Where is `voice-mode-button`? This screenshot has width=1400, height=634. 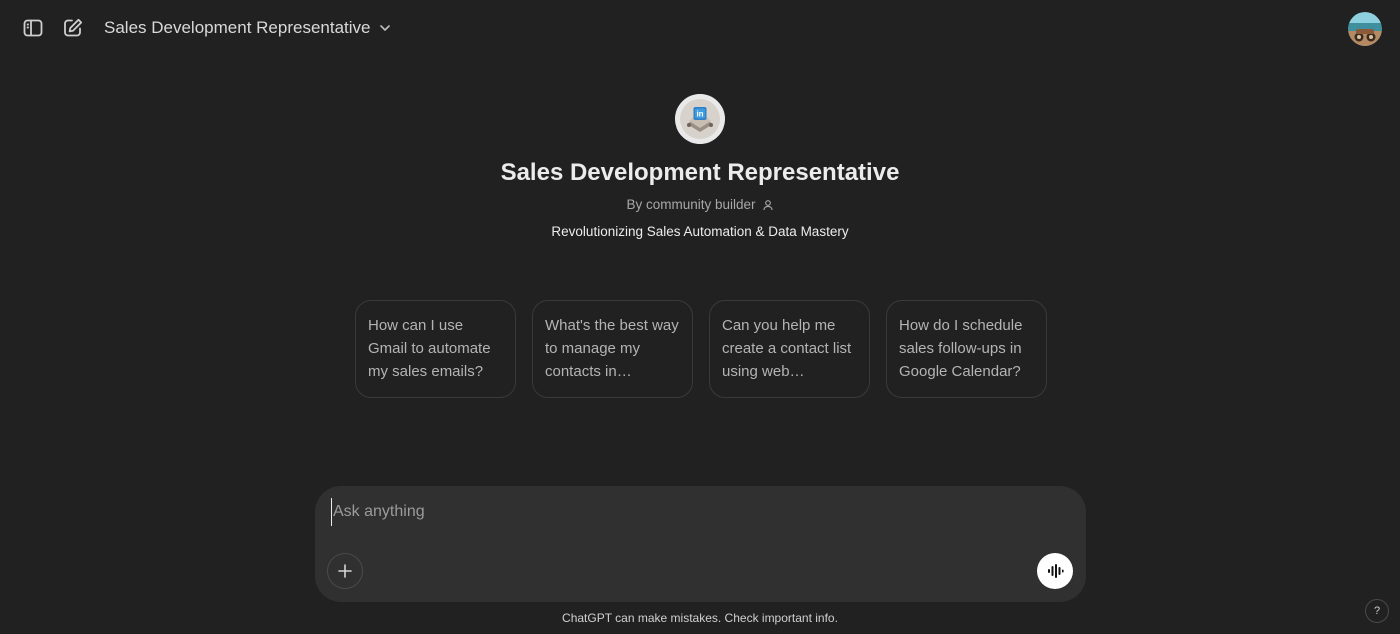
voice-mode-button is located at coordinates (1055, 571).